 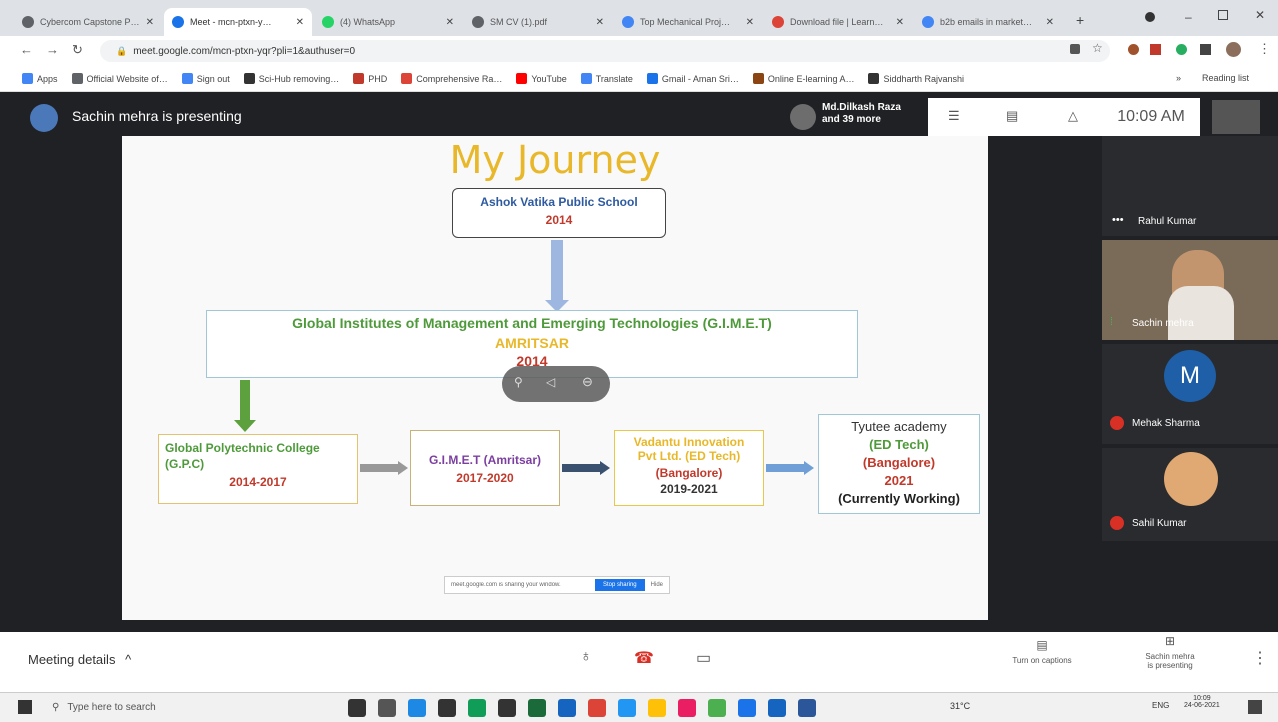 I want to click on mute-icon: ◁, so click(x=550, y=382).